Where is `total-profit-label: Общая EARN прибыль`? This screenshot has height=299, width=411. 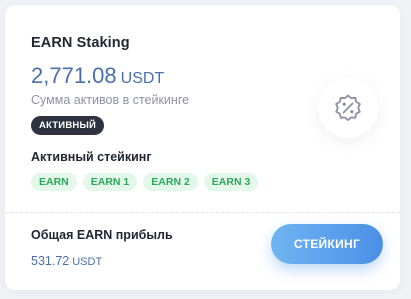
total-profit-label: Общая EARN прибыль is located at coordinates (102, 235).